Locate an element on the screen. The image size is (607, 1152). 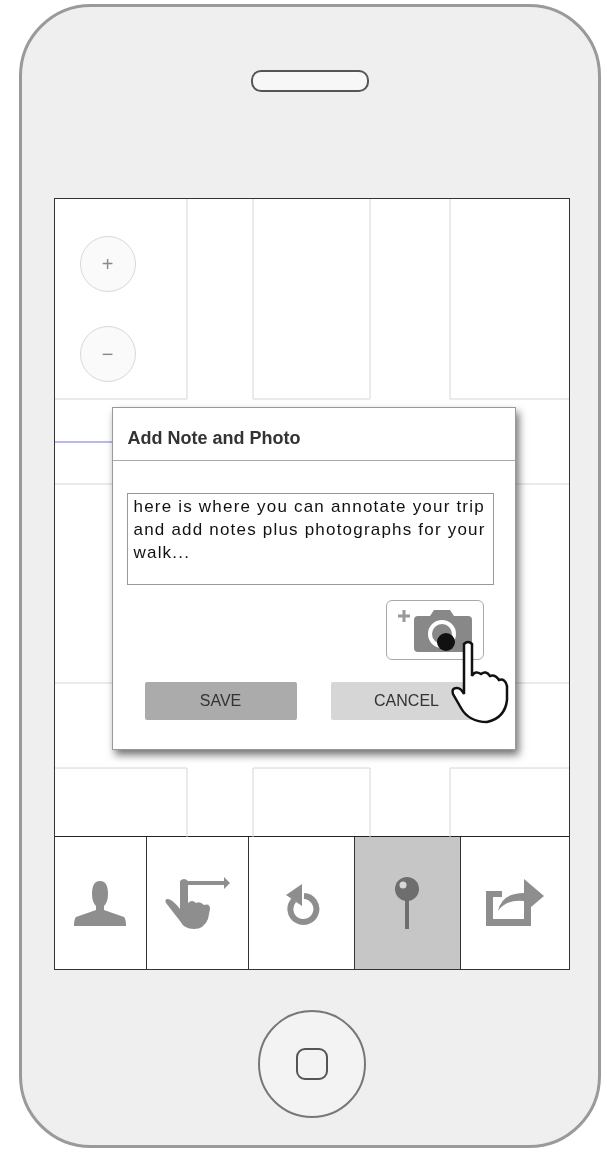
zoom-in-button: + is located at coordinates (107, 264).